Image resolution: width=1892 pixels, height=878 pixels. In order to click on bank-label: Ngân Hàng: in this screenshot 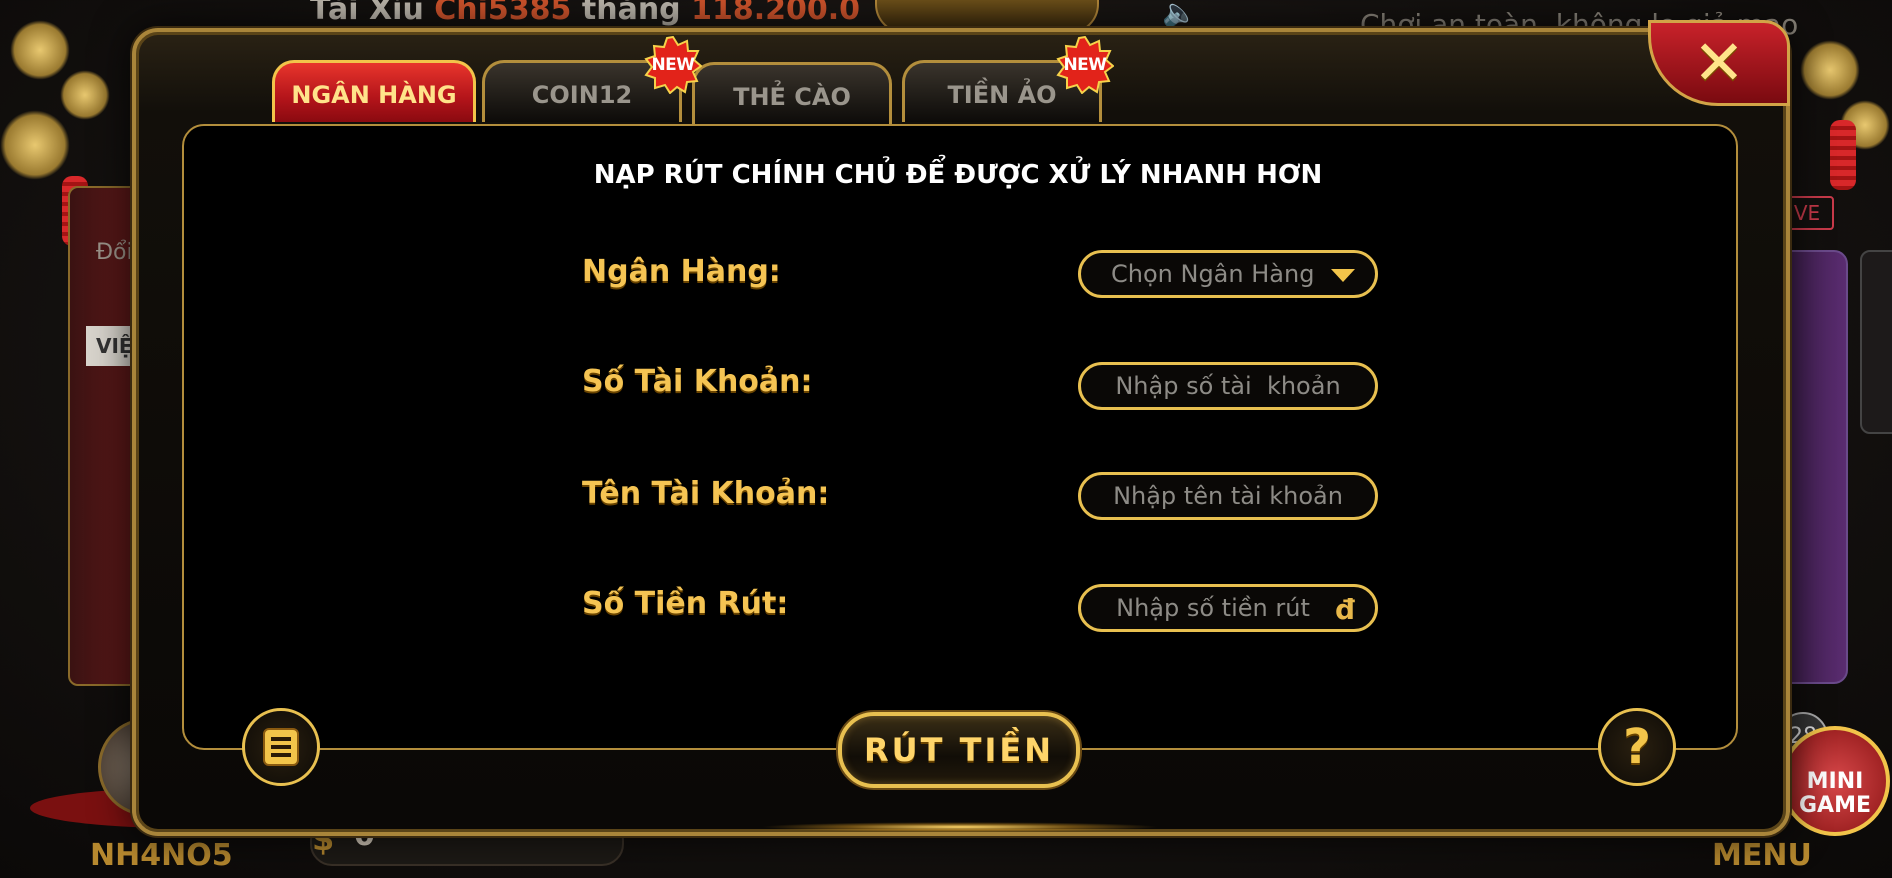, I will do `click(681, 271)`.